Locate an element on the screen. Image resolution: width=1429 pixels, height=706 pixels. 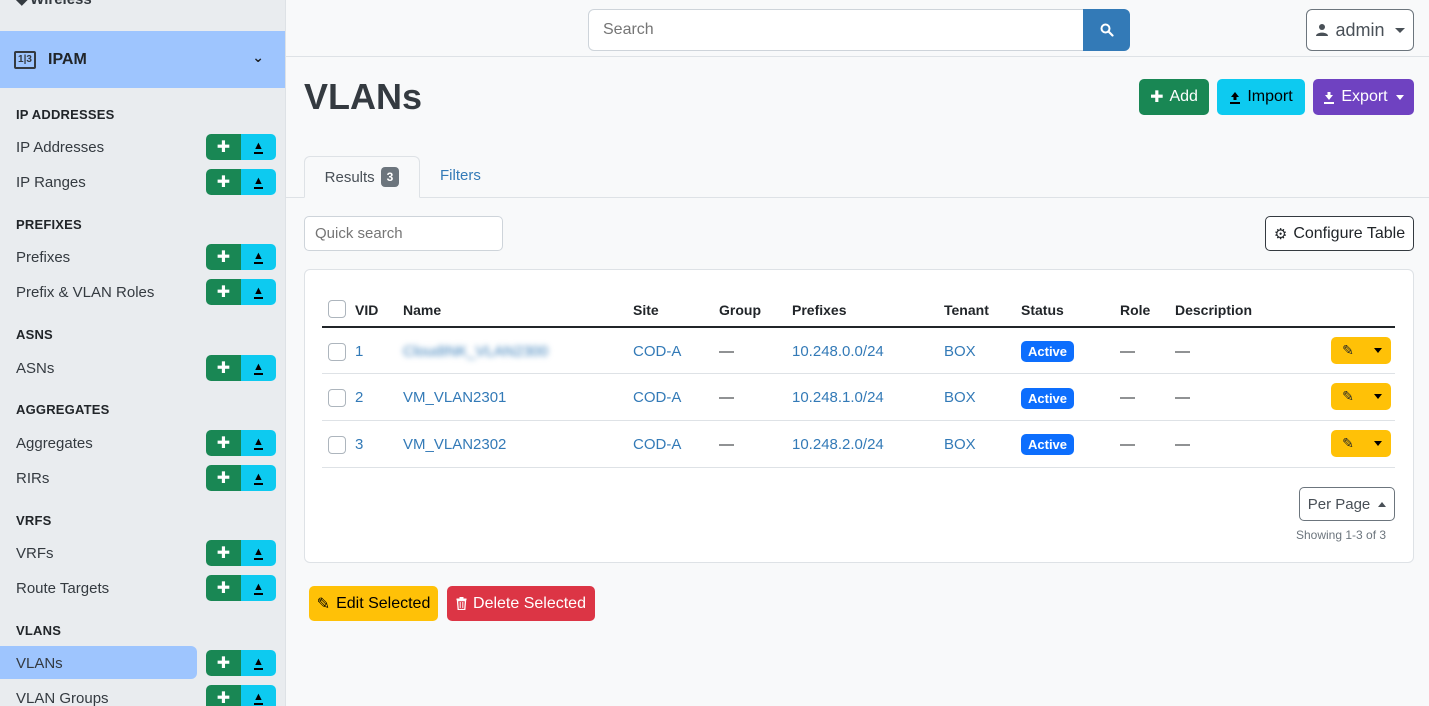
sidebar-item-aggregates: Aggregates ✚ ▲ is located at coordinates (142, 443).